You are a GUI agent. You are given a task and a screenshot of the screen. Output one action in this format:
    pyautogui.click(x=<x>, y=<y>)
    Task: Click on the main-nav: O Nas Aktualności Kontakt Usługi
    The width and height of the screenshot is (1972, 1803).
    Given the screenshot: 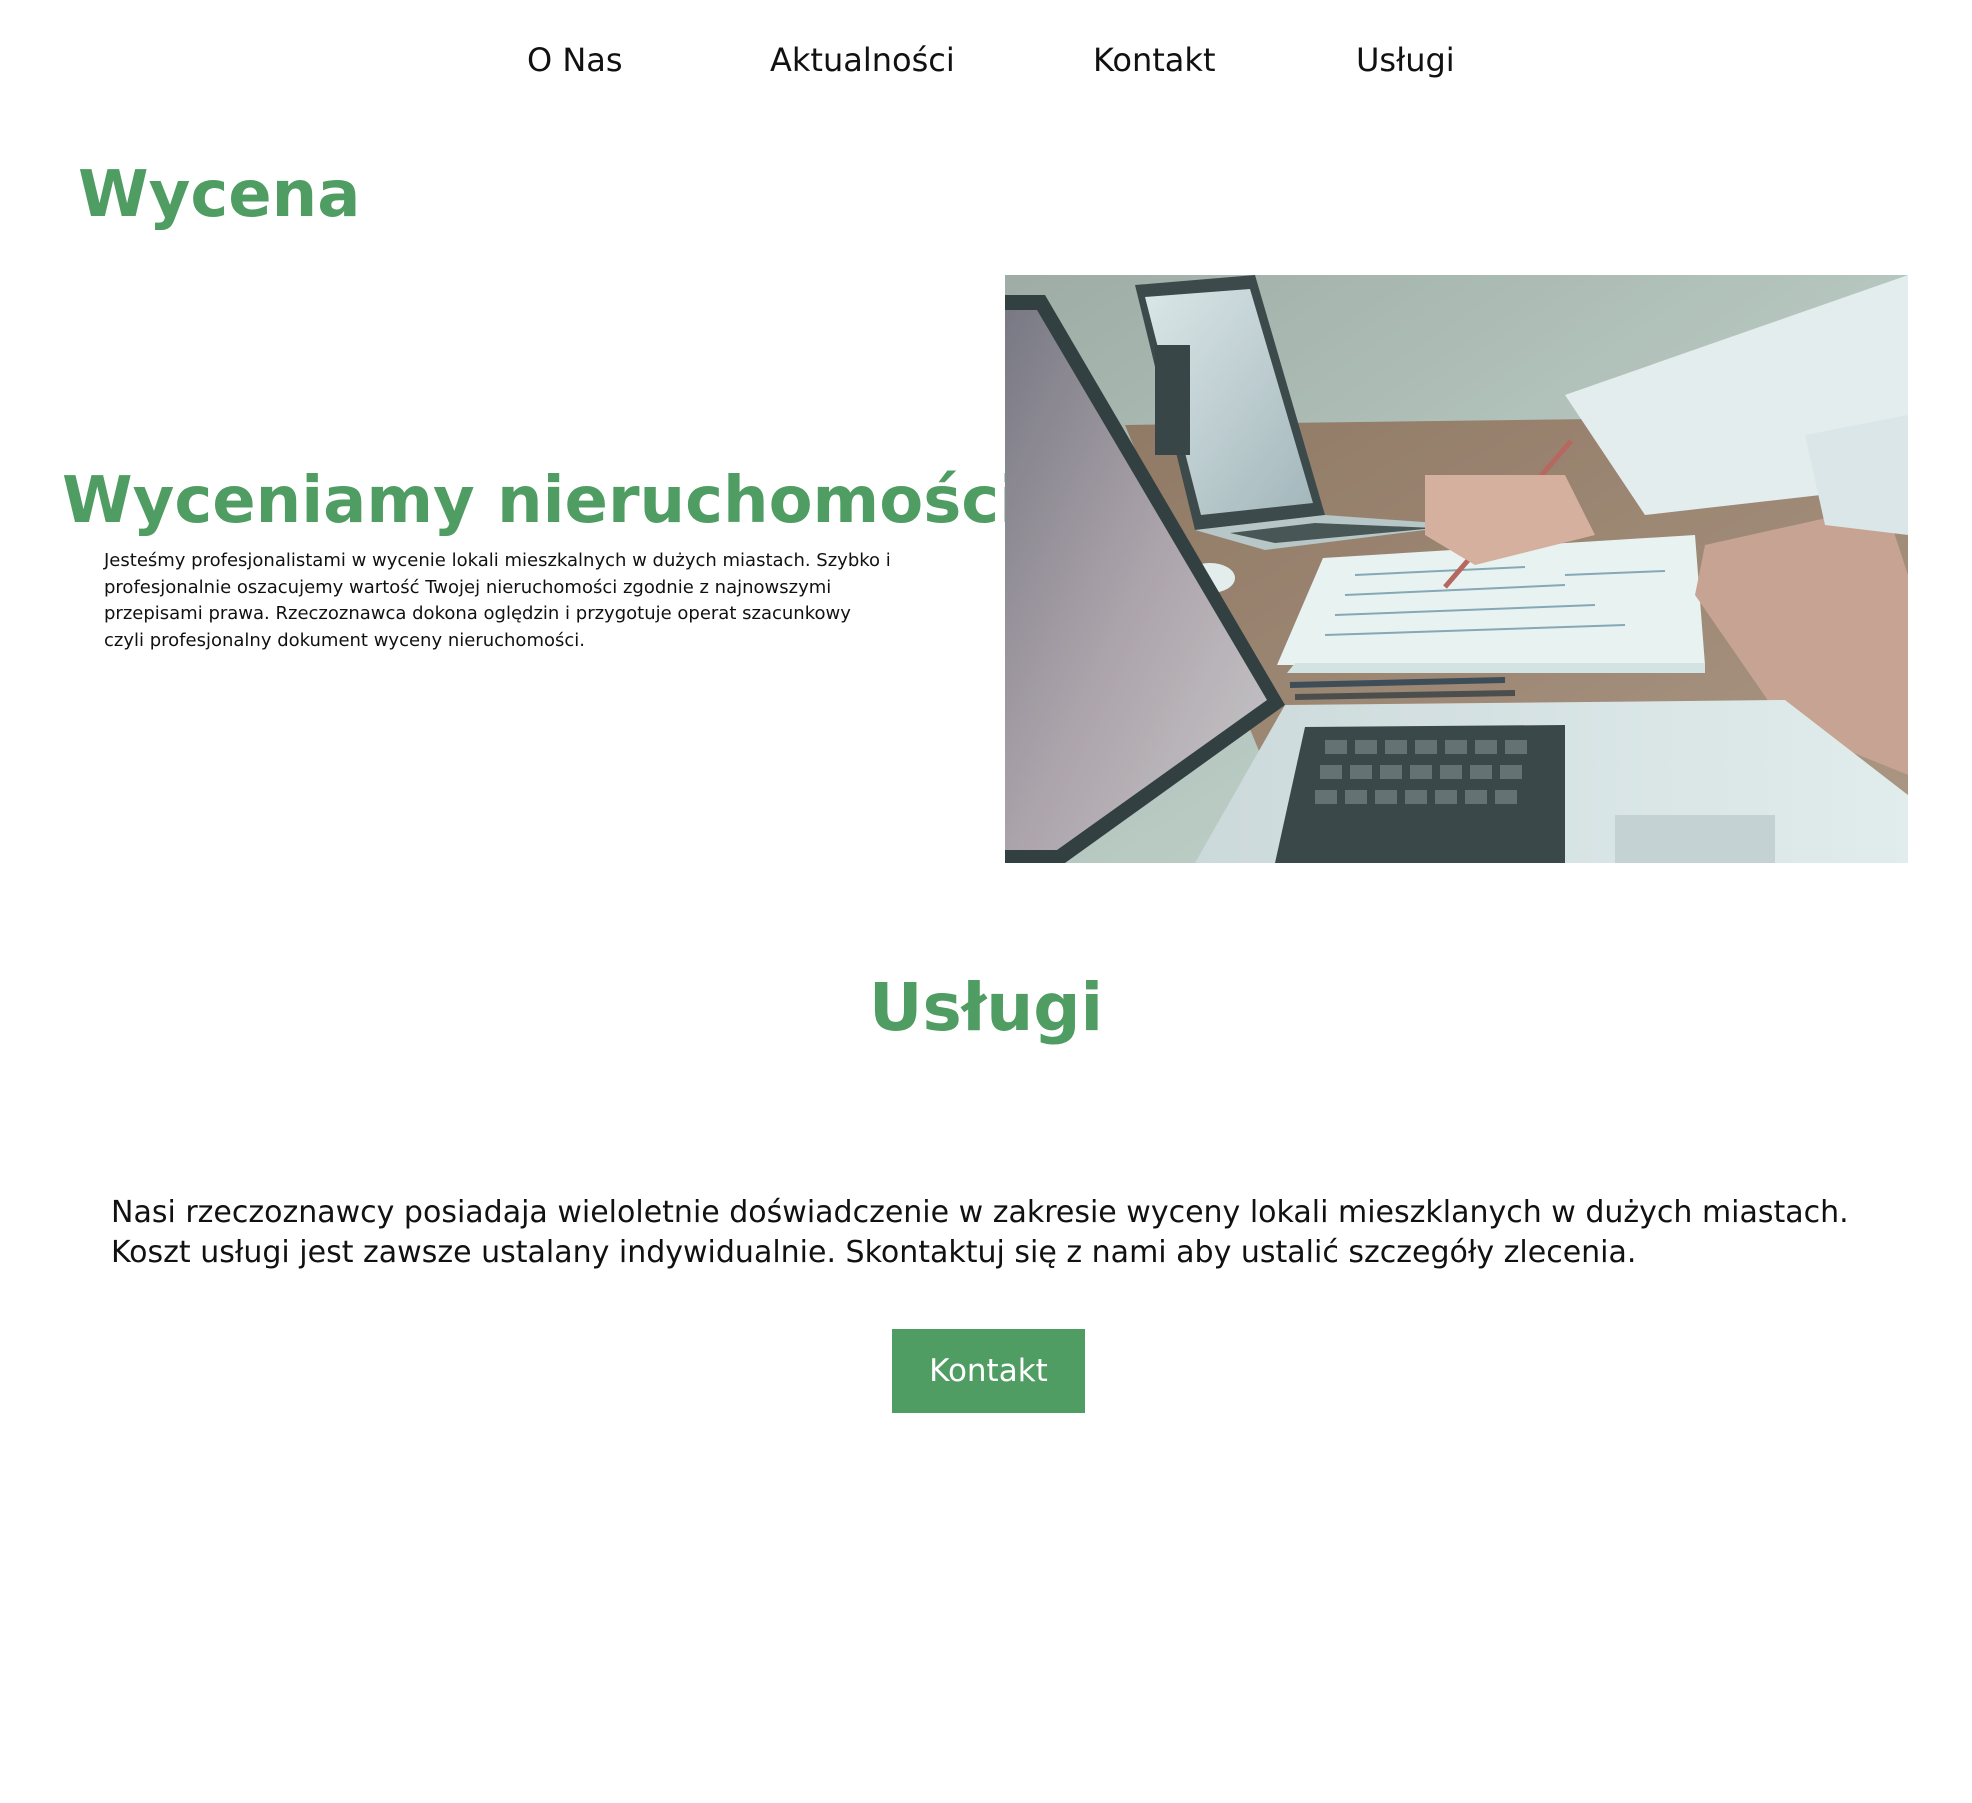 What is the action you would take?
    pyautogui.click(x=986, y=60)
    